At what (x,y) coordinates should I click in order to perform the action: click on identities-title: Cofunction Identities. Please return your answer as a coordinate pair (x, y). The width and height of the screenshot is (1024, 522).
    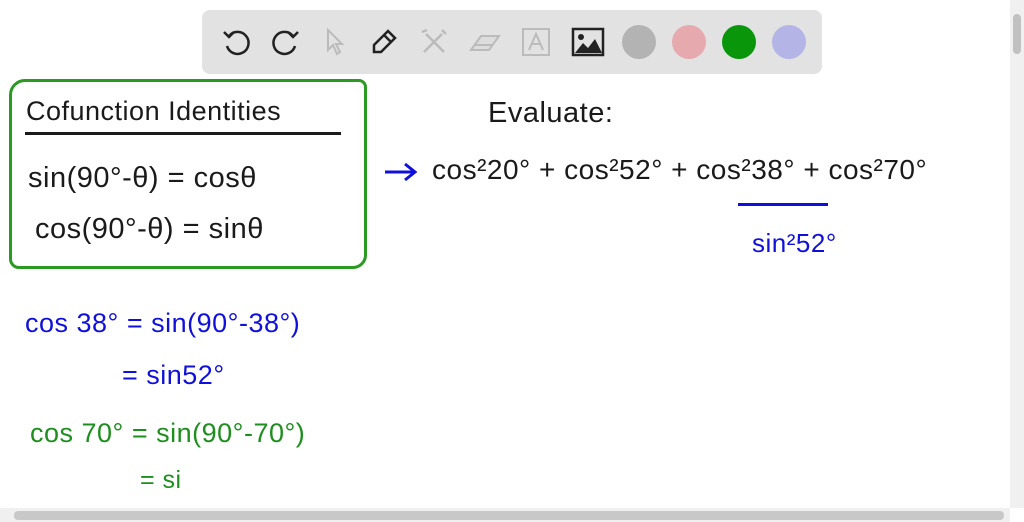
    Looking at the image, I should click on (154, 111).